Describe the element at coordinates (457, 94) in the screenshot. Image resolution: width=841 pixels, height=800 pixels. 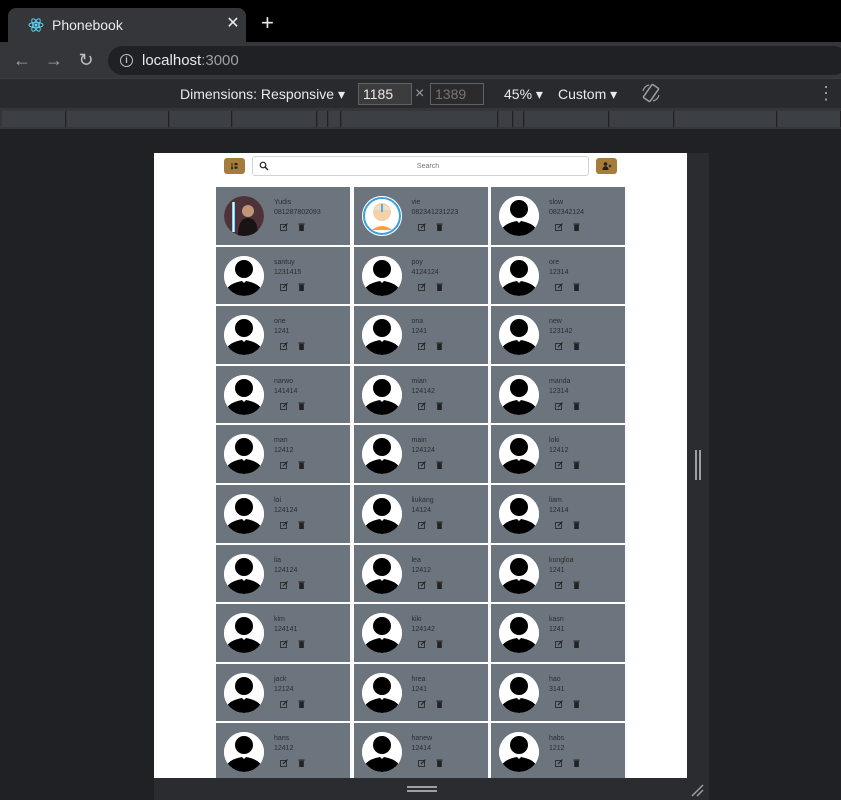
I see `viewport-height-input` at that location.